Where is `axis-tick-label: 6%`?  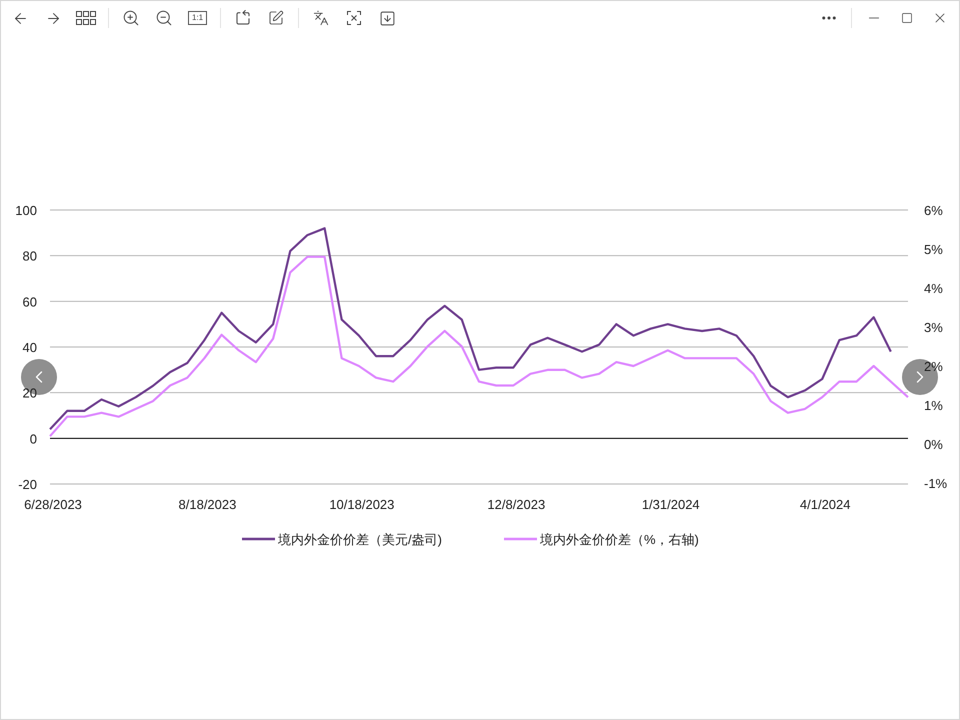
axis-tick-label: 6% is located at coordinates (933, 210).